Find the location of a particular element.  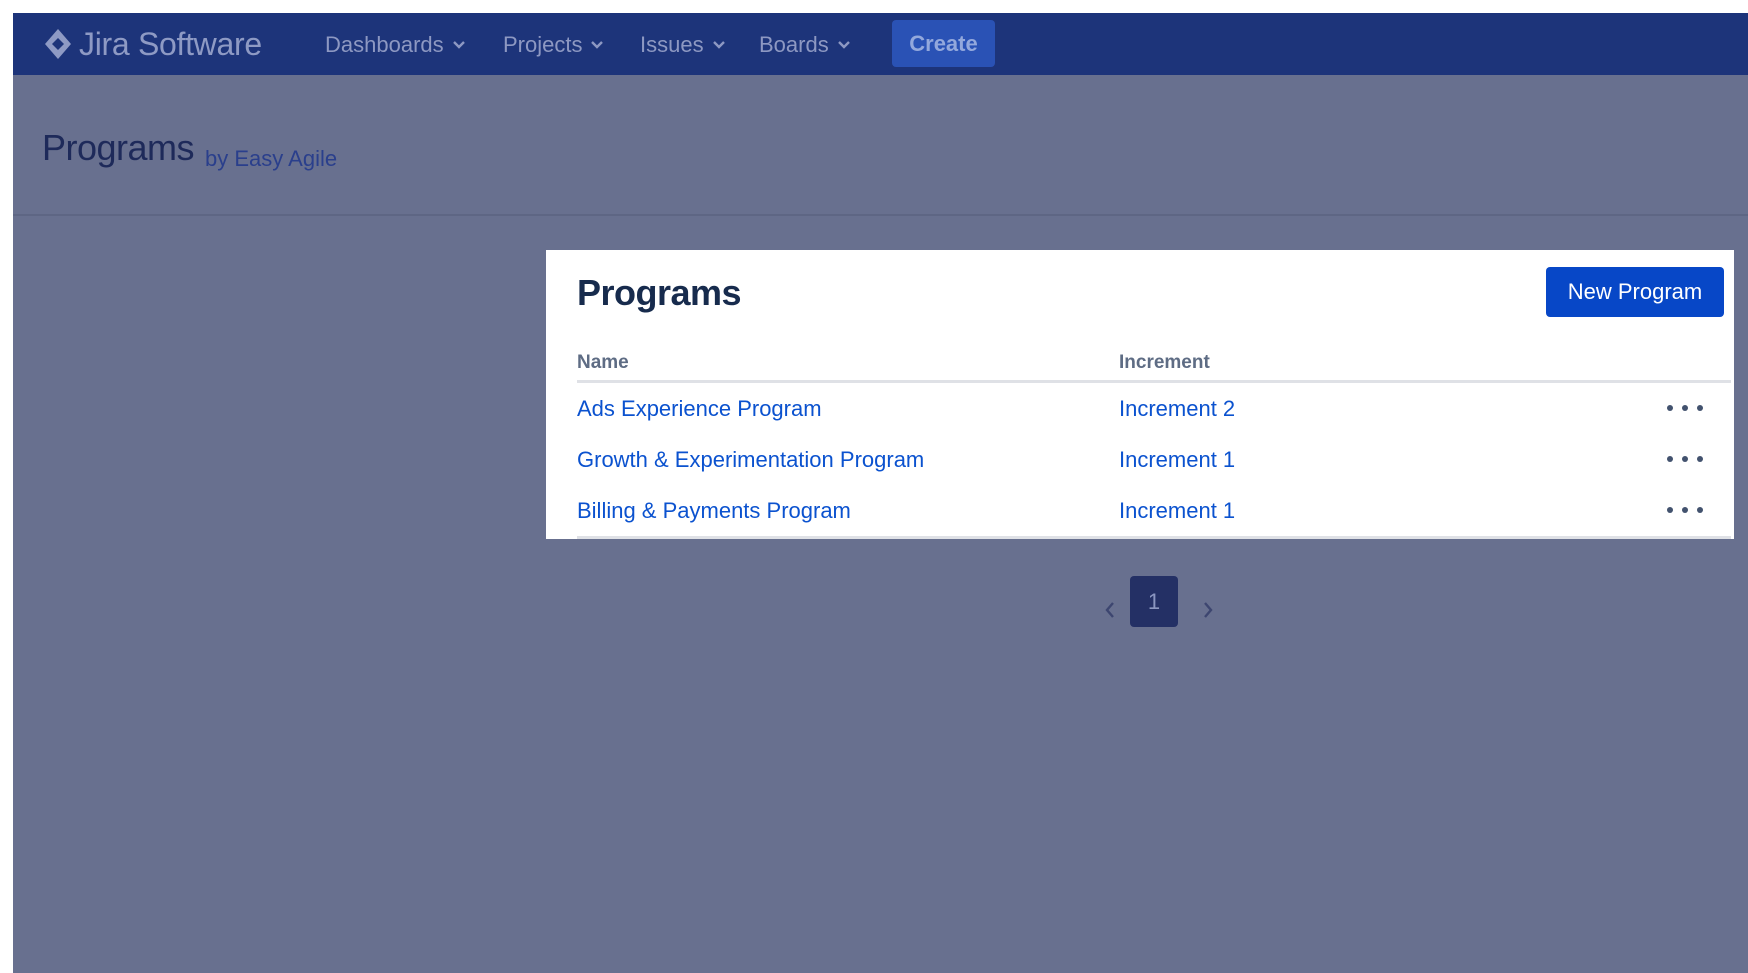

pagination-page-current: 1 is located at coordinates (1154, 601).